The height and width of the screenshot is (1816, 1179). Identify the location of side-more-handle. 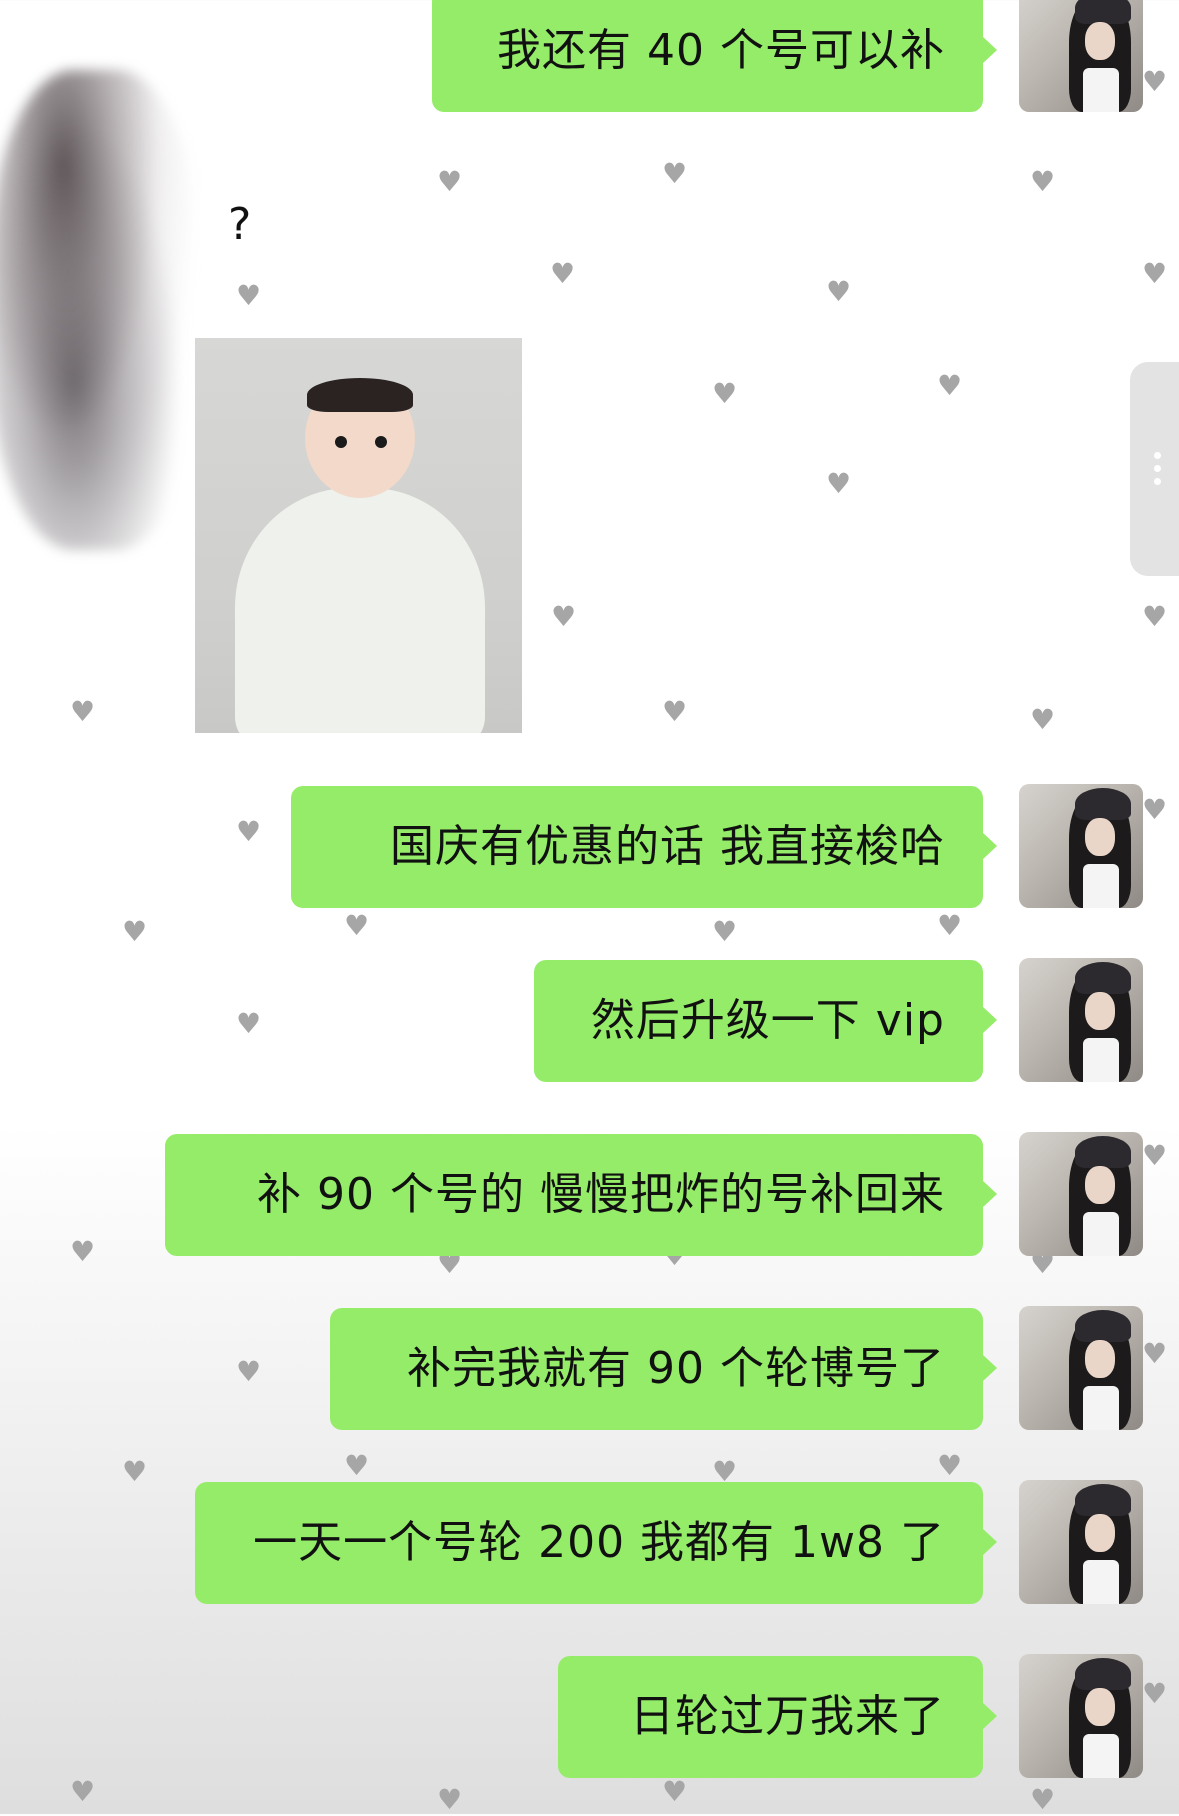
(1154, 469).